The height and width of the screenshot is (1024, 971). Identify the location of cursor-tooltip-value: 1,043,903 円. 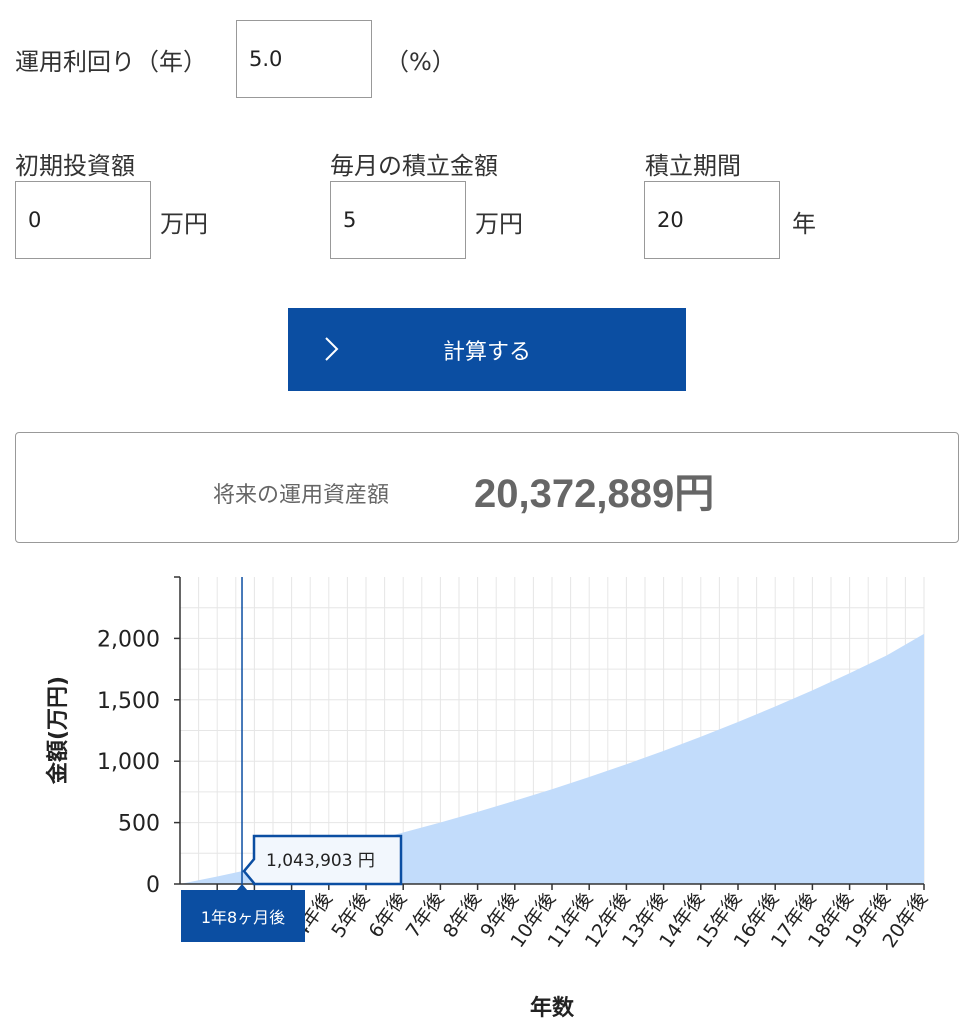
(320, 861).